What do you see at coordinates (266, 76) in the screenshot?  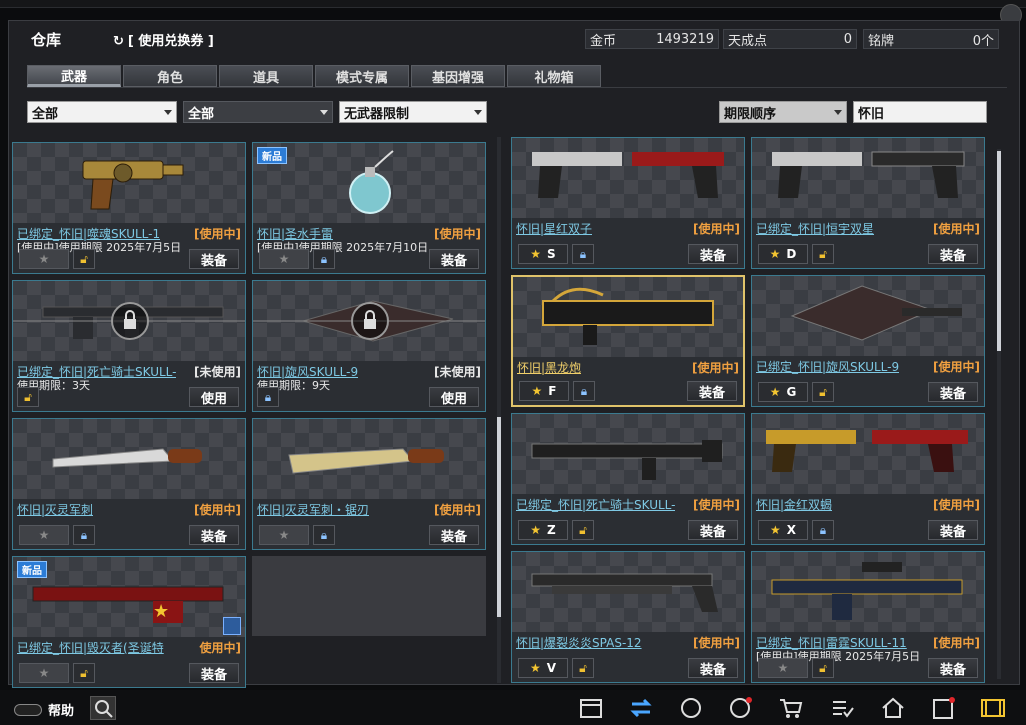 I see `tab-items: 道具` at bounding box center [266, 76].